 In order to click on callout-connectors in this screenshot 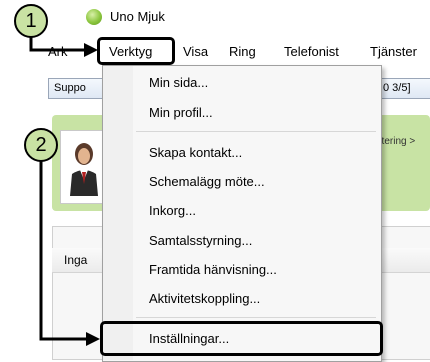, I will do `click(64, 191)`.